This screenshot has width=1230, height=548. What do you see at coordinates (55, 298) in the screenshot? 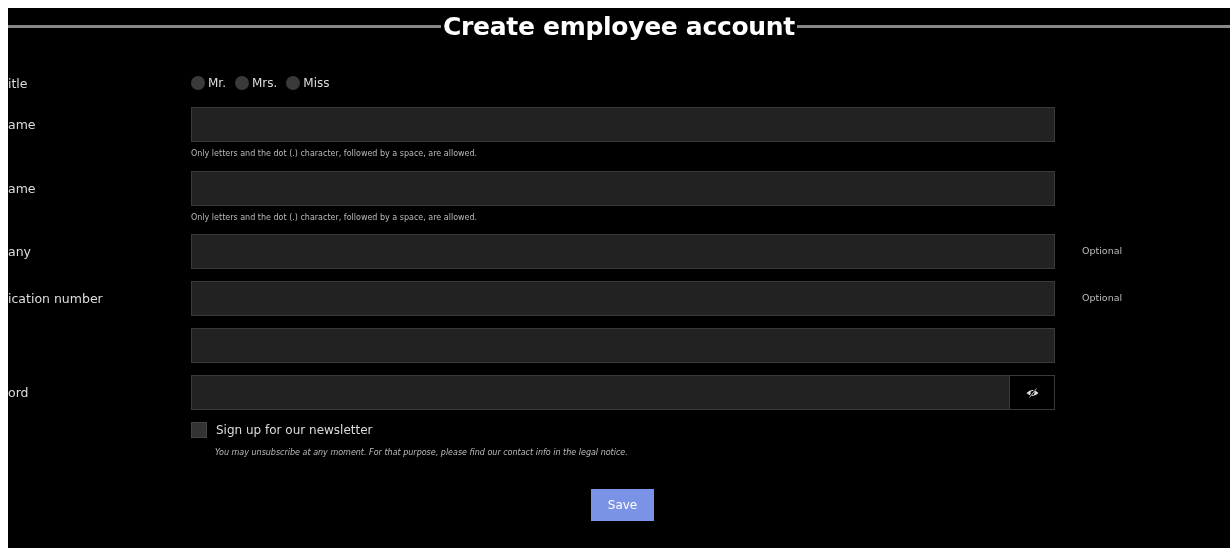
I see `field-label: ication number` at bounding box center [55, 298].